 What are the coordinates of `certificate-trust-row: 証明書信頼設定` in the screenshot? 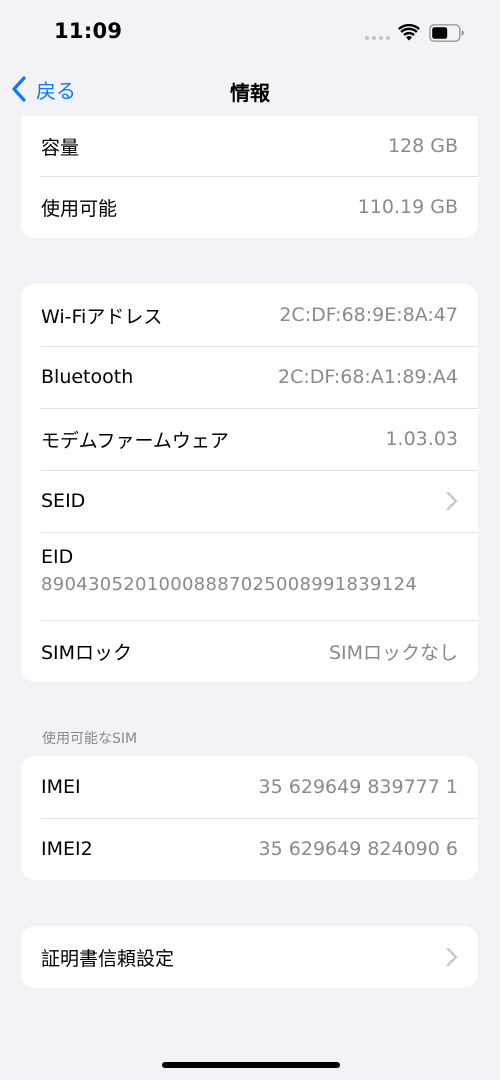 It's located at (249, 957).